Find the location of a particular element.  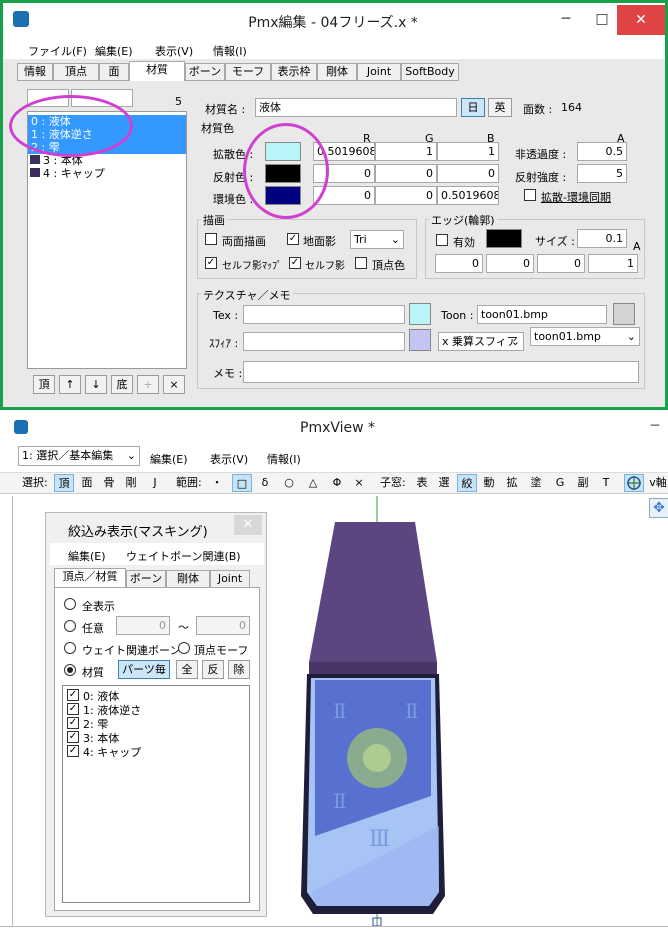

tb-range-point: ・ is located at coordinates (217, 483).